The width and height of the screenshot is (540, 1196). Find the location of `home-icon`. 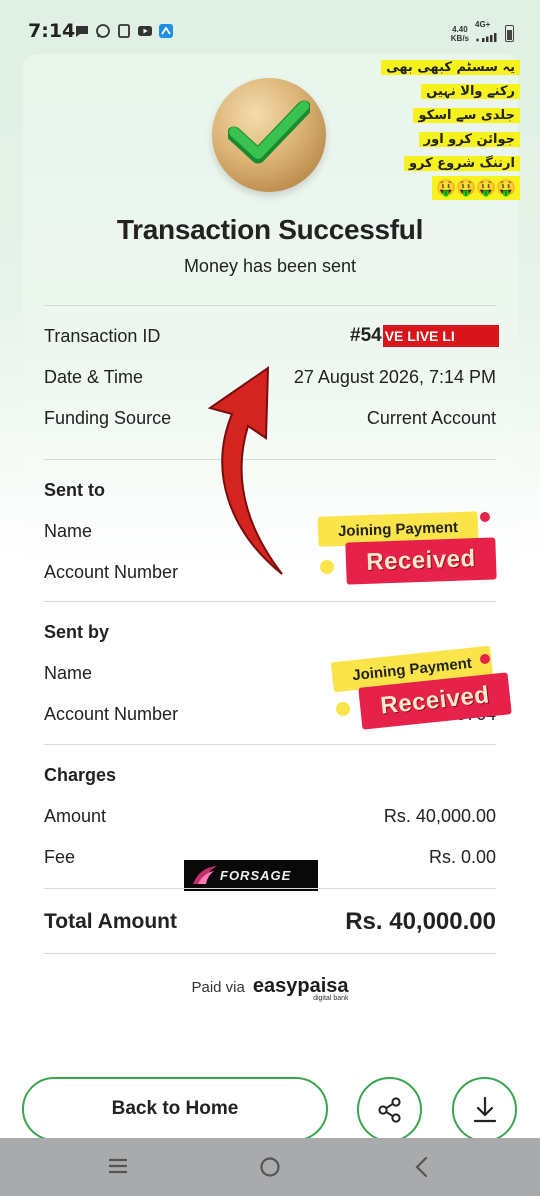

home-icon is located at coordinates (270, 1167).